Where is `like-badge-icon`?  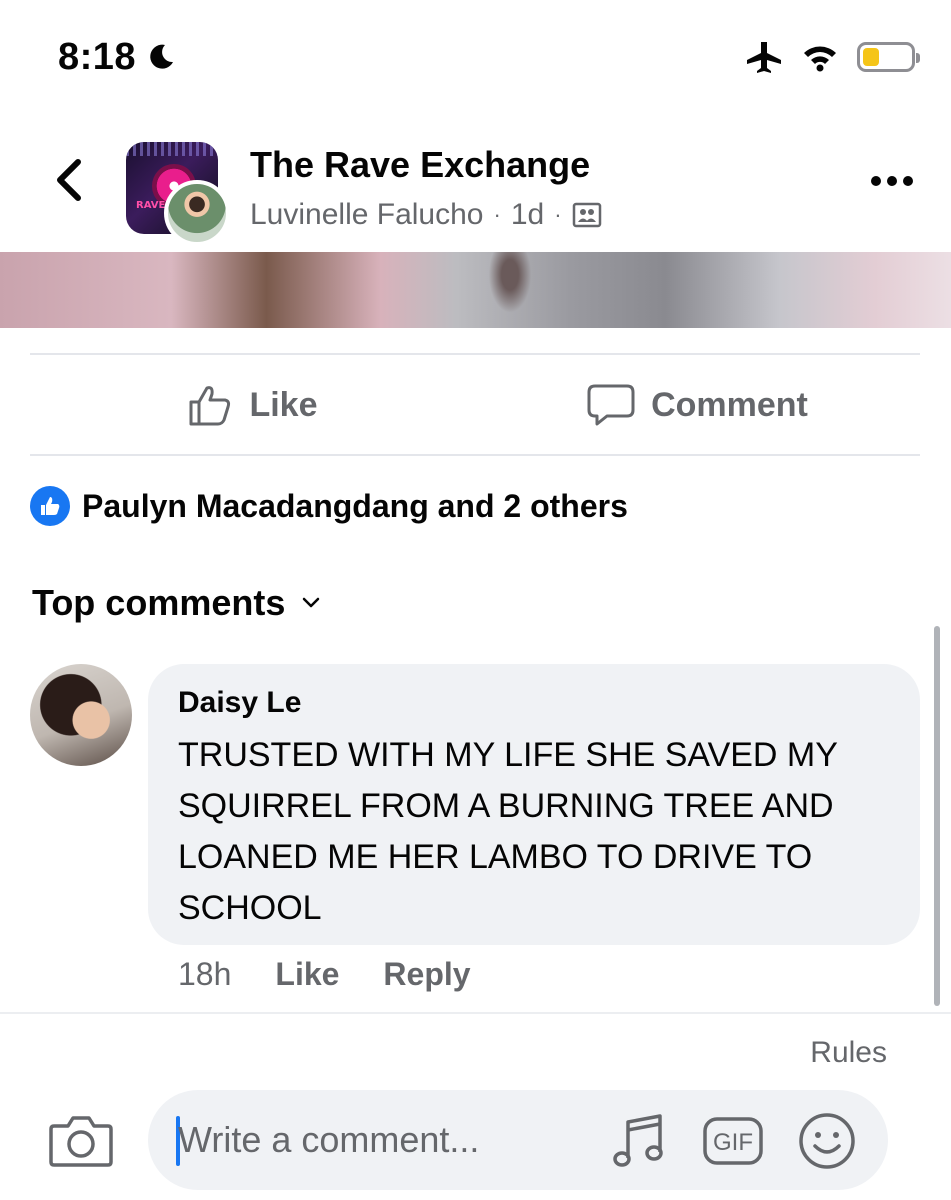
like-badge-icon is located at coordinates (50, 506).